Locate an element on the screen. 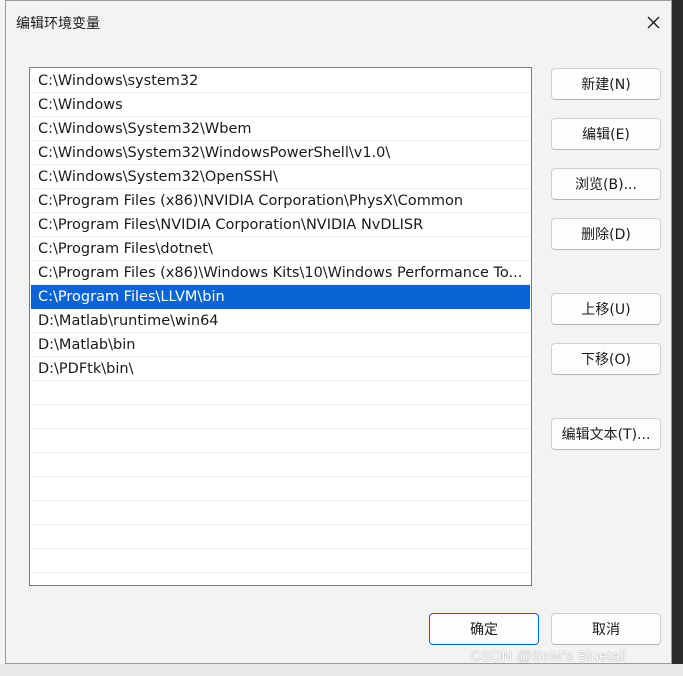 The image size is (683, 676). close-icon is located at coordinates (653, 22).